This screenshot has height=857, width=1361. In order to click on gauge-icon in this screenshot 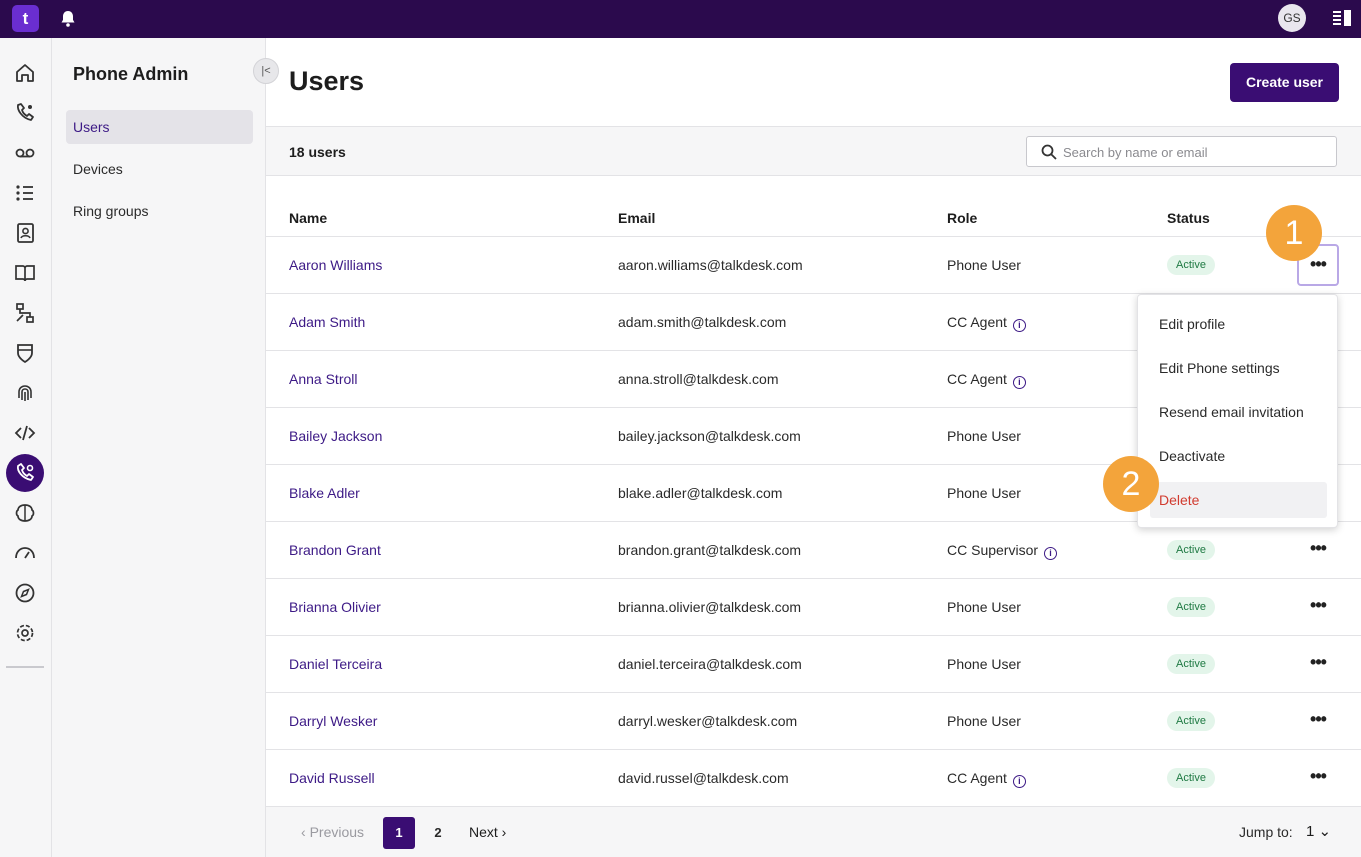, I will do `click(25, 553)`.